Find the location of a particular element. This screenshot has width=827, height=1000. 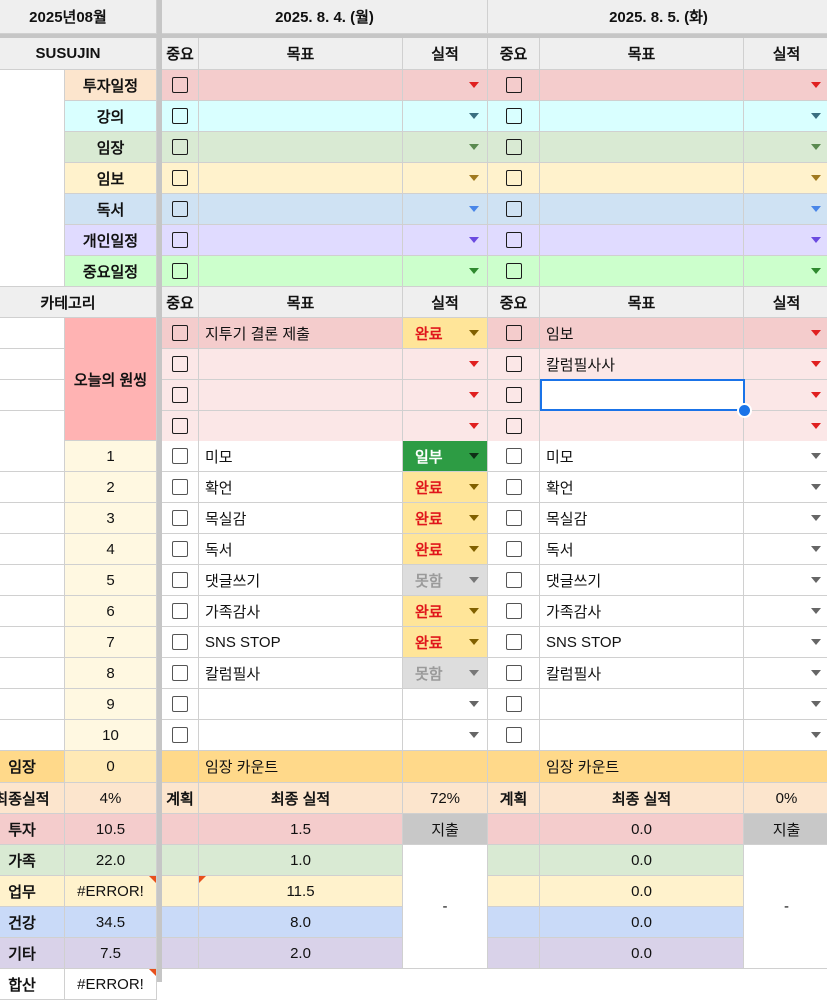

day2-date-header: 2025. 8. 5. (화) is located at coordinates (657, 17).